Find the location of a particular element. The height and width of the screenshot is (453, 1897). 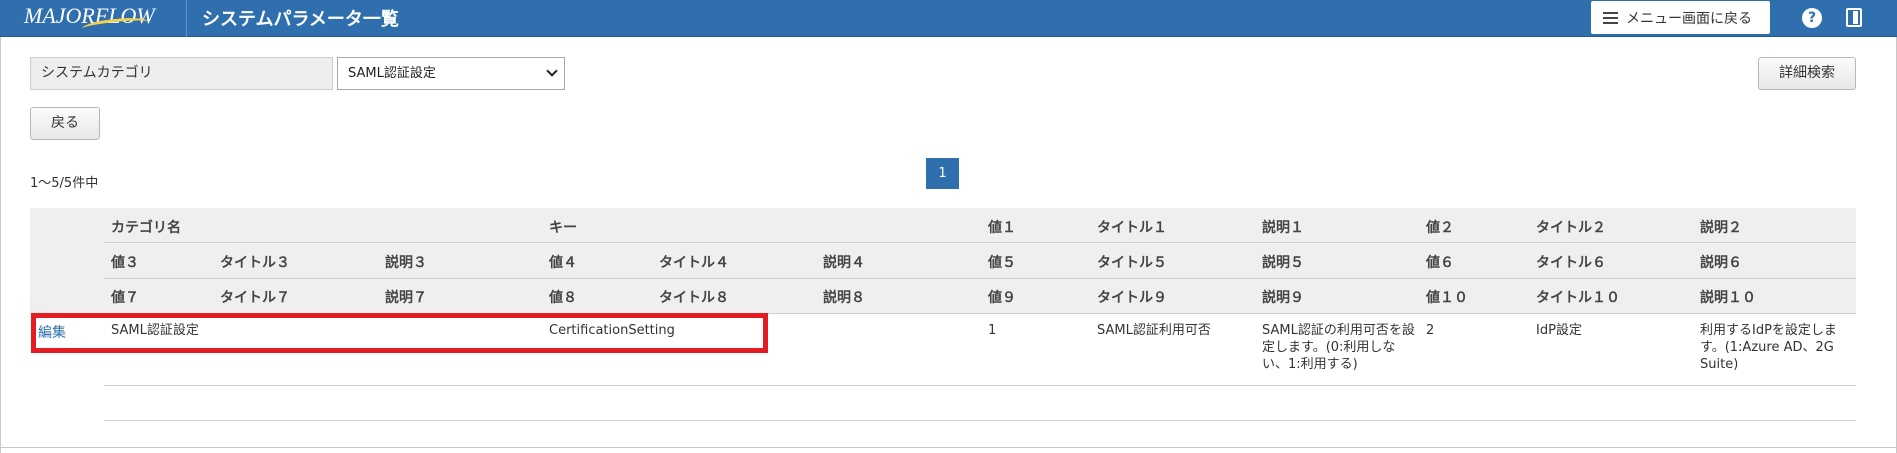

menu-return-button: メニュー画面に戻る is located at coordinates (1680, 17).